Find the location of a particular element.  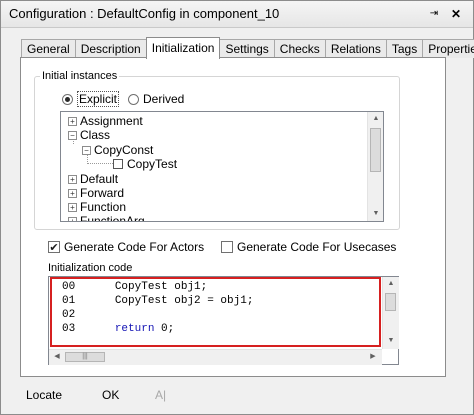

radio-explicit: Explicit is located at coordinates (91, 99).